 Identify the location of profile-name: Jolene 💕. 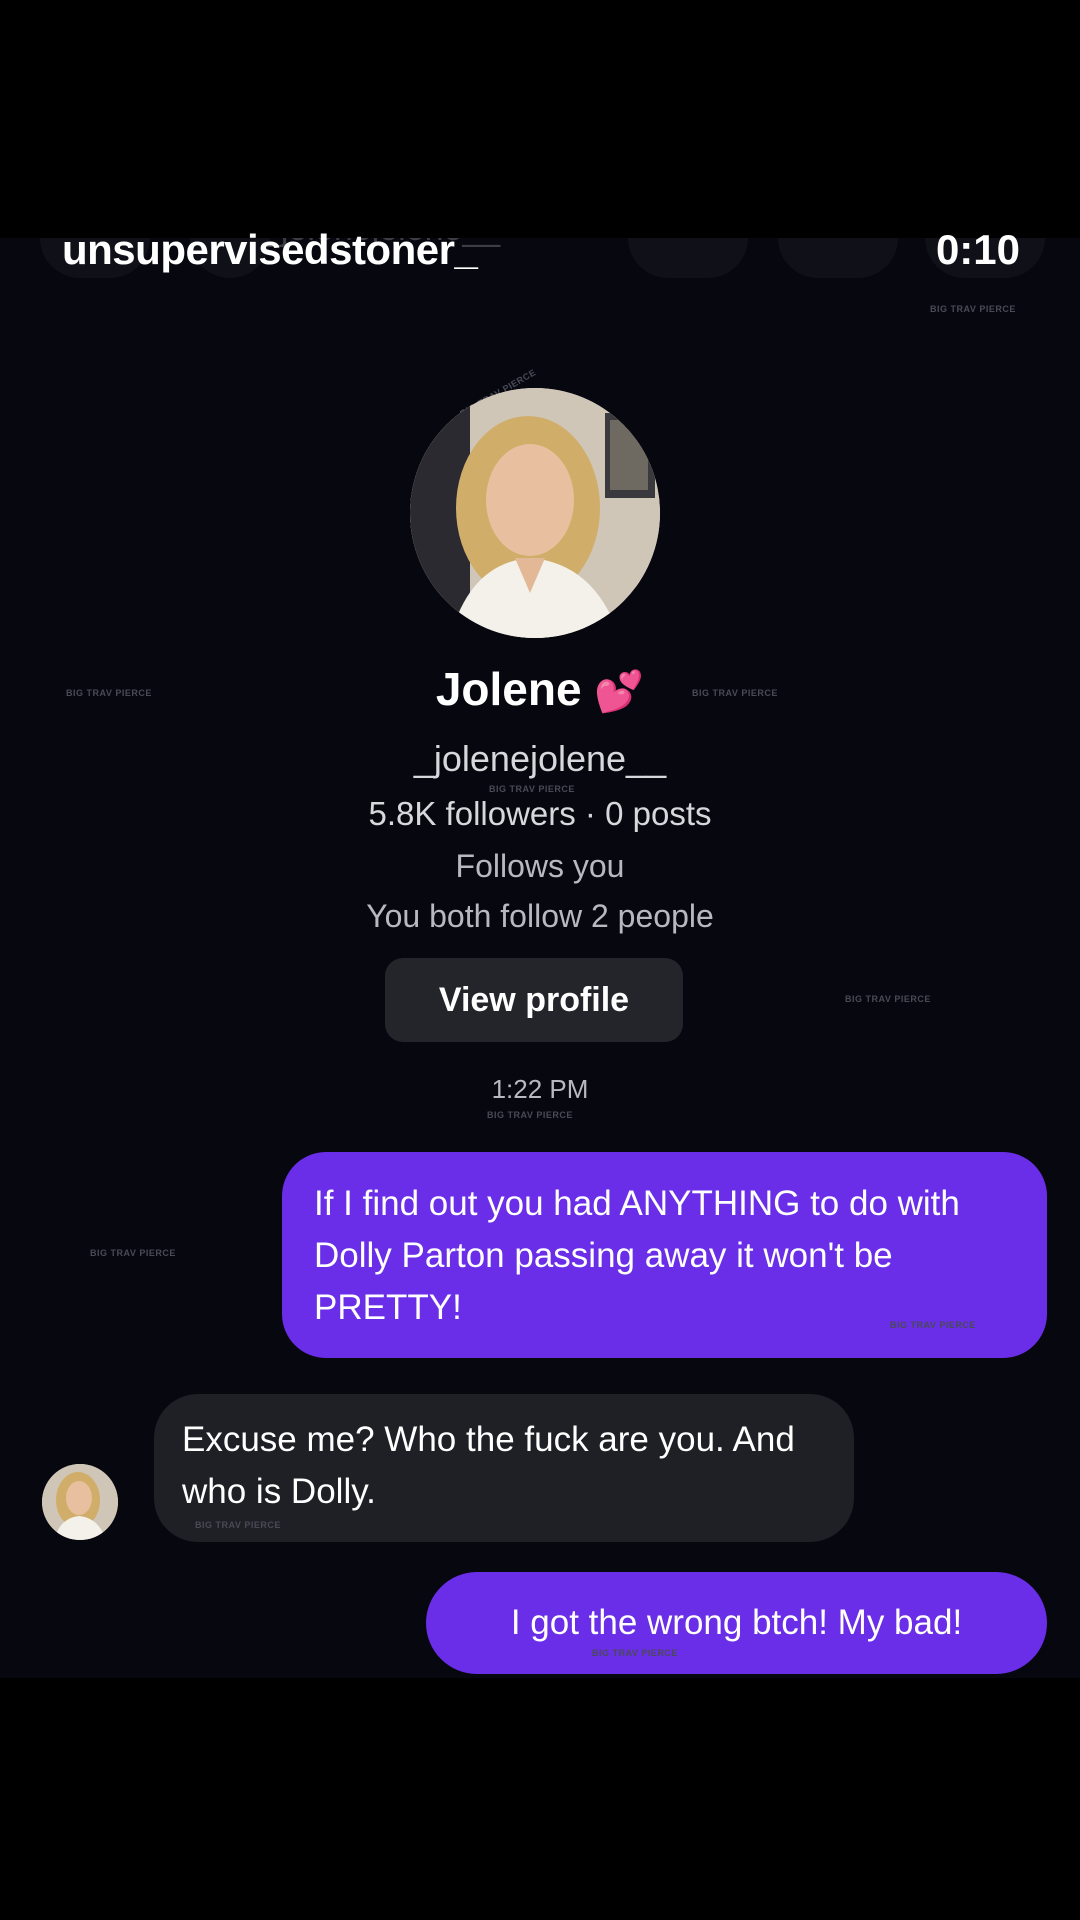
(540, 689).